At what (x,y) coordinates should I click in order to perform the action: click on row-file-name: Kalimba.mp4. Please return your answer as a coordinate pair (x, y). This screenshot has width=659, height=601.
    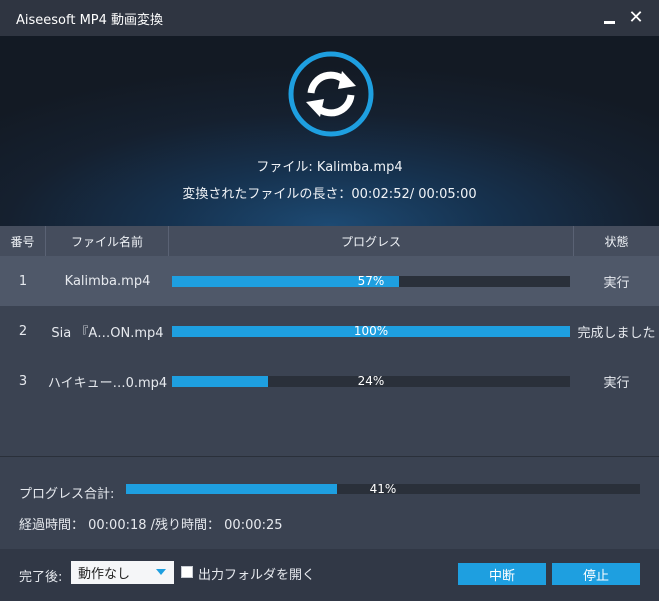
    Looking at the image, I should click on (107, 281).